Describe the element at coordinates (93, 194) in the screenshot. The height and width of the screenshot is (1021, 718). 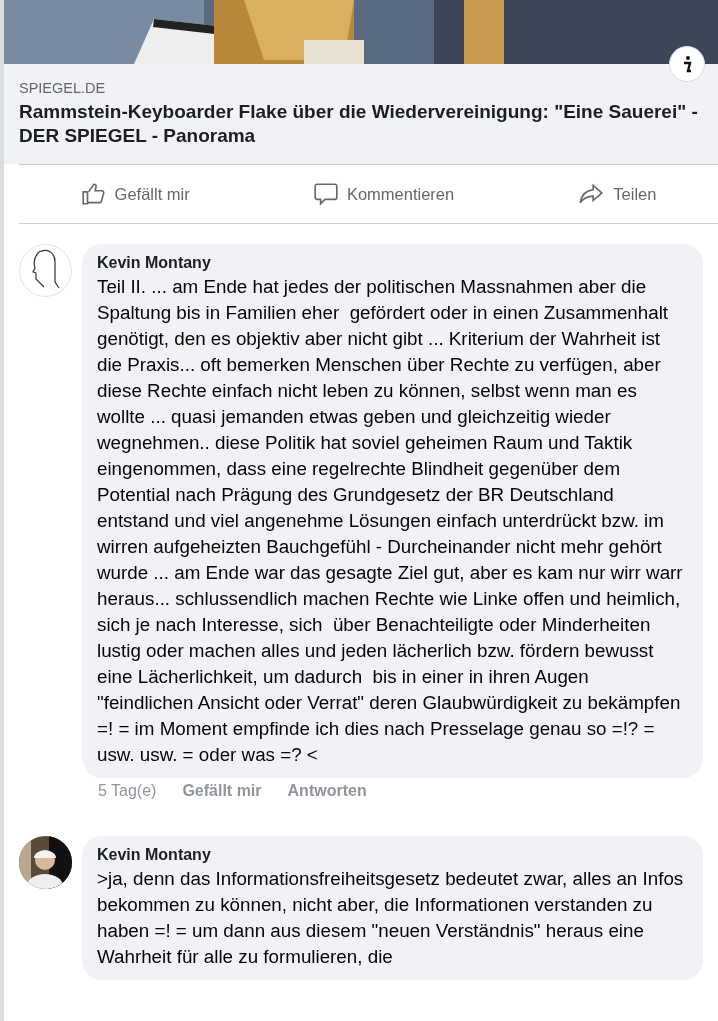
I see `thumbs-up-icon` at that location.